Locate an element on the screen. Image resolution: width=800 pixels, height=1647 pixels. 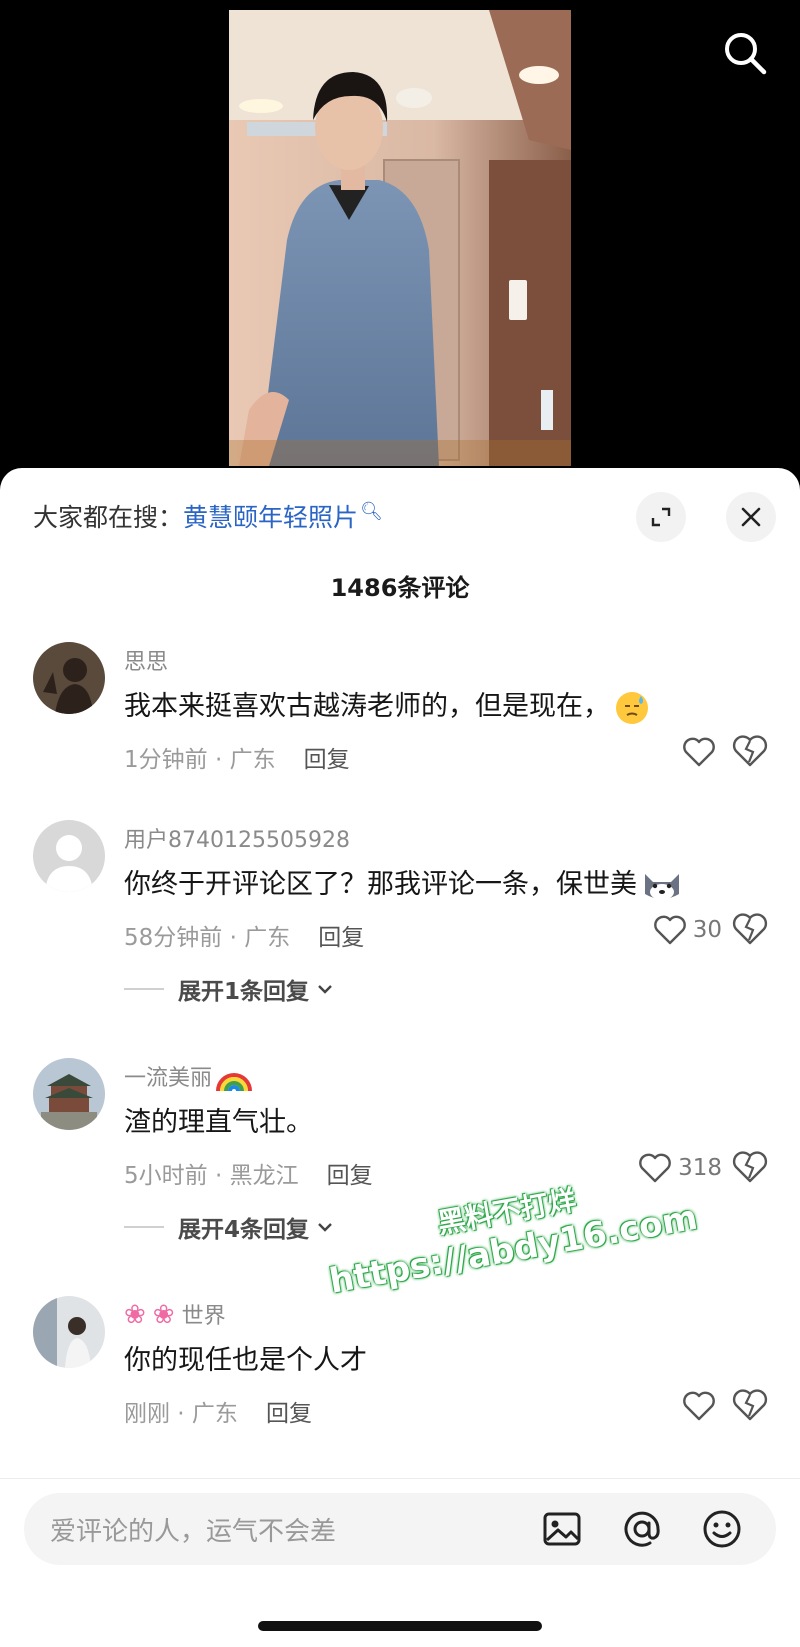
comment-meta: 1分钟前 · 广东 回复 is located at coordinates (237, 760).